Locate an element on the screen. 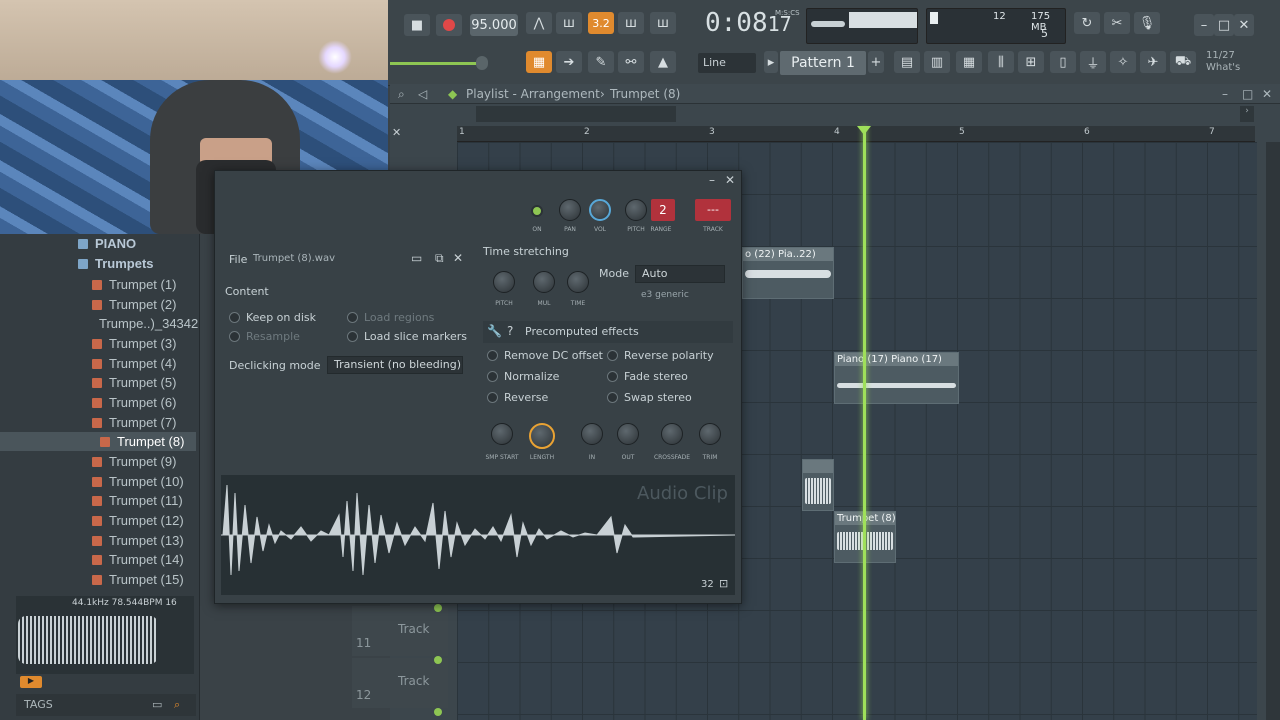 The image size is (1280, 720). audio-clip-piano-22: o (22) Pia..22) is located at coordinates (788, 273).